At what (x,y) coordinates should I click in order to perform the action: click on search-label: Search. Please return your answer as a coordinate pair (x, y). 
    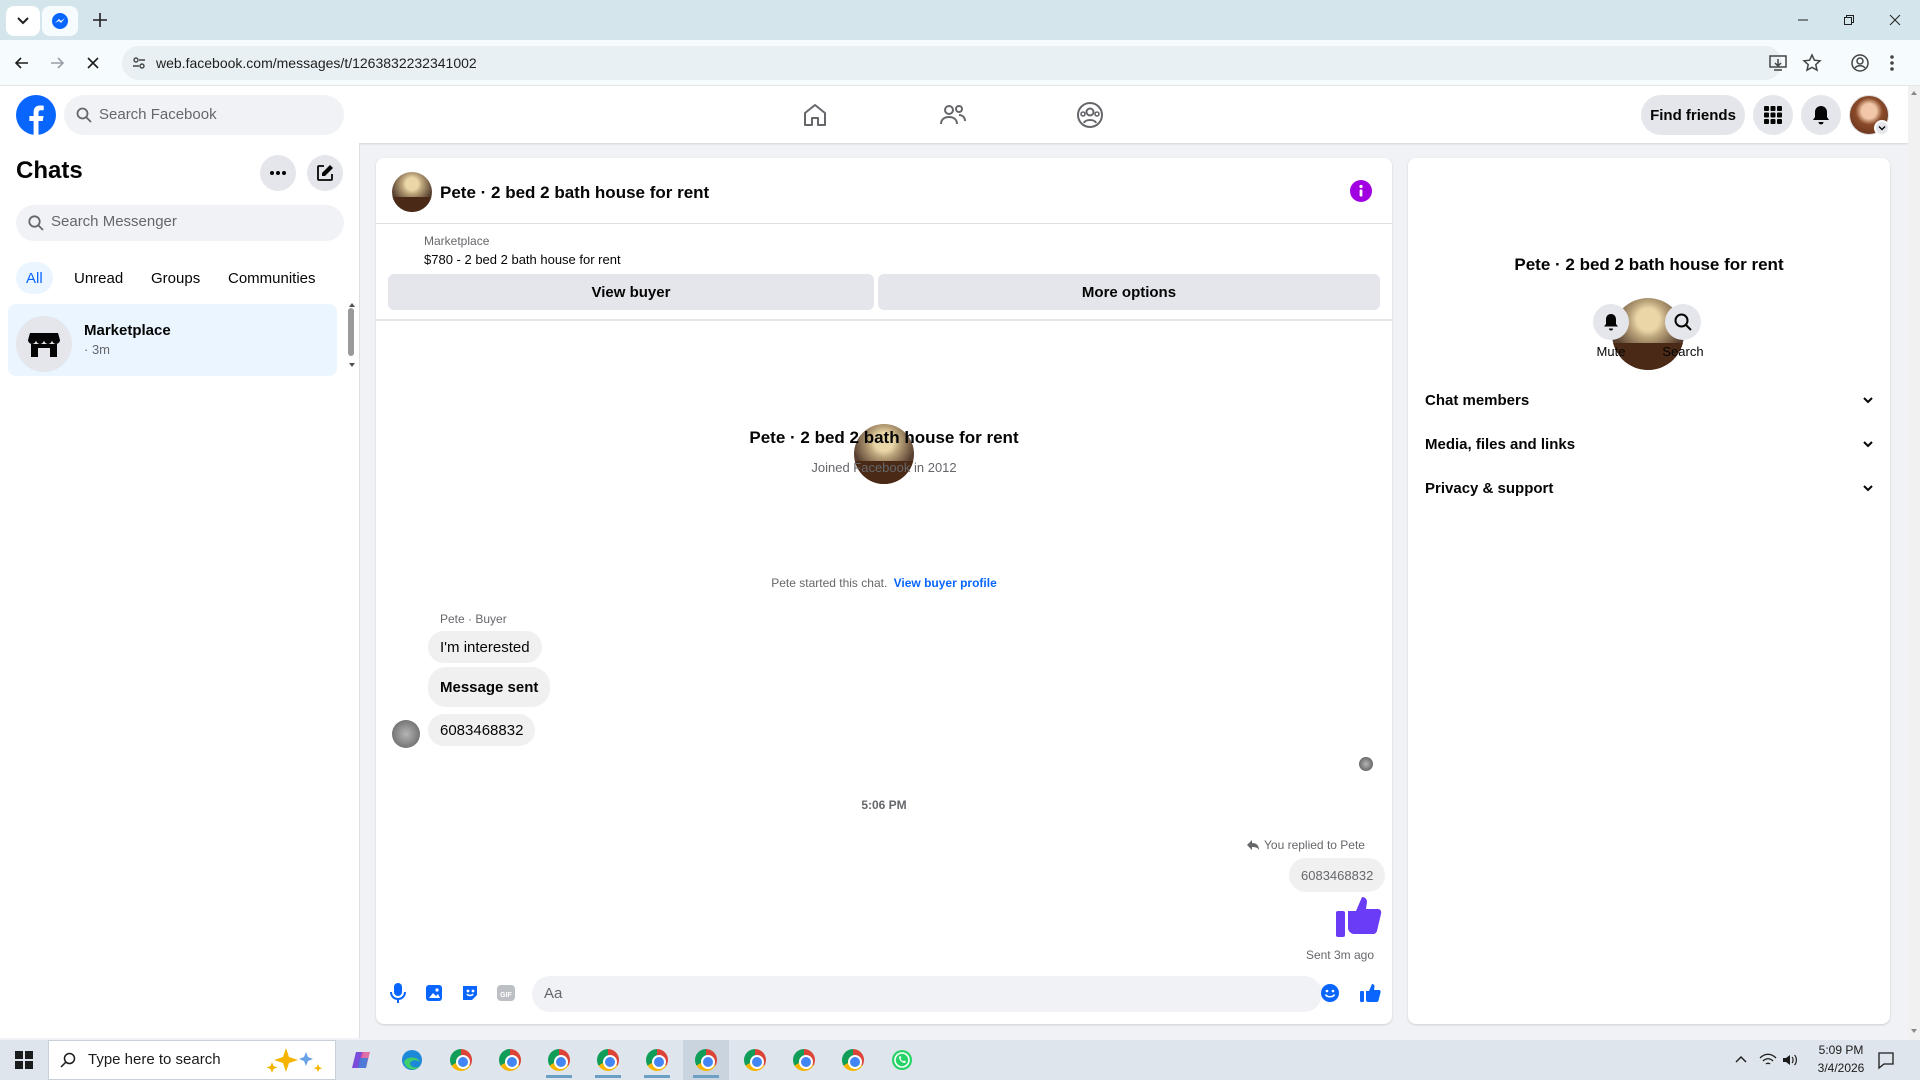
    Looking at the image, I should click on (1683, 351).